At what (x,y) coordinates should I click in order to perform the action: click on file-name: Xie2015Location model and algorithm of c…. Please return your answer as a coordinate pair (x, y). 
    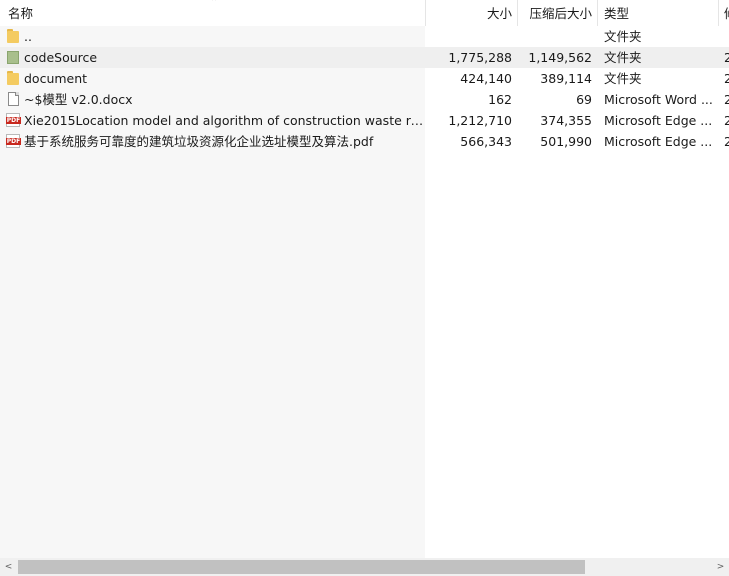
    Looking at the image, I should click on (224, 120).